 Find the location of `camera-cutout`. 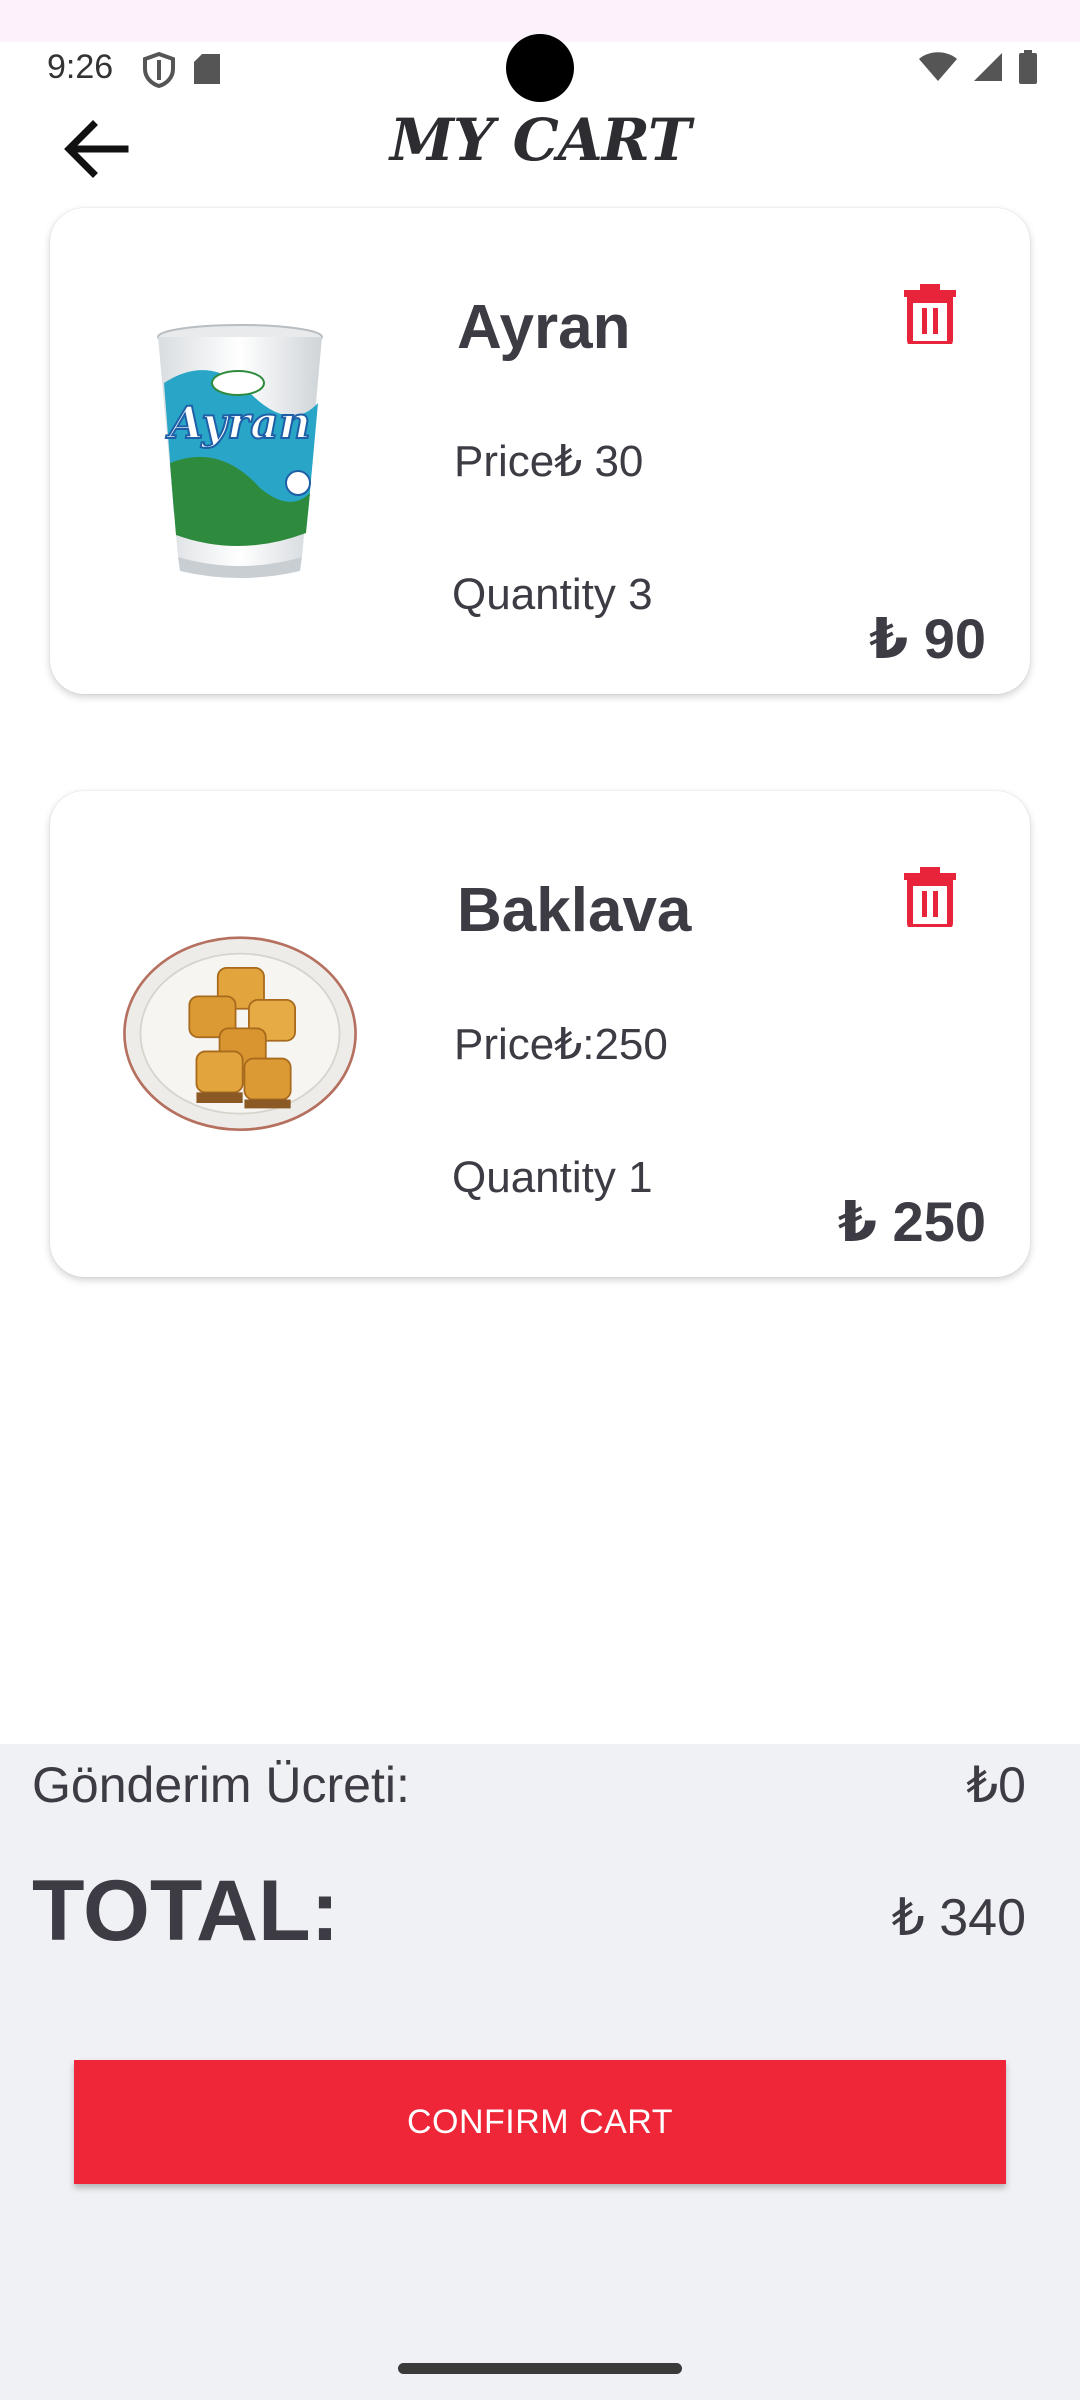

camera-cutout is located at coordinates (540, 68).